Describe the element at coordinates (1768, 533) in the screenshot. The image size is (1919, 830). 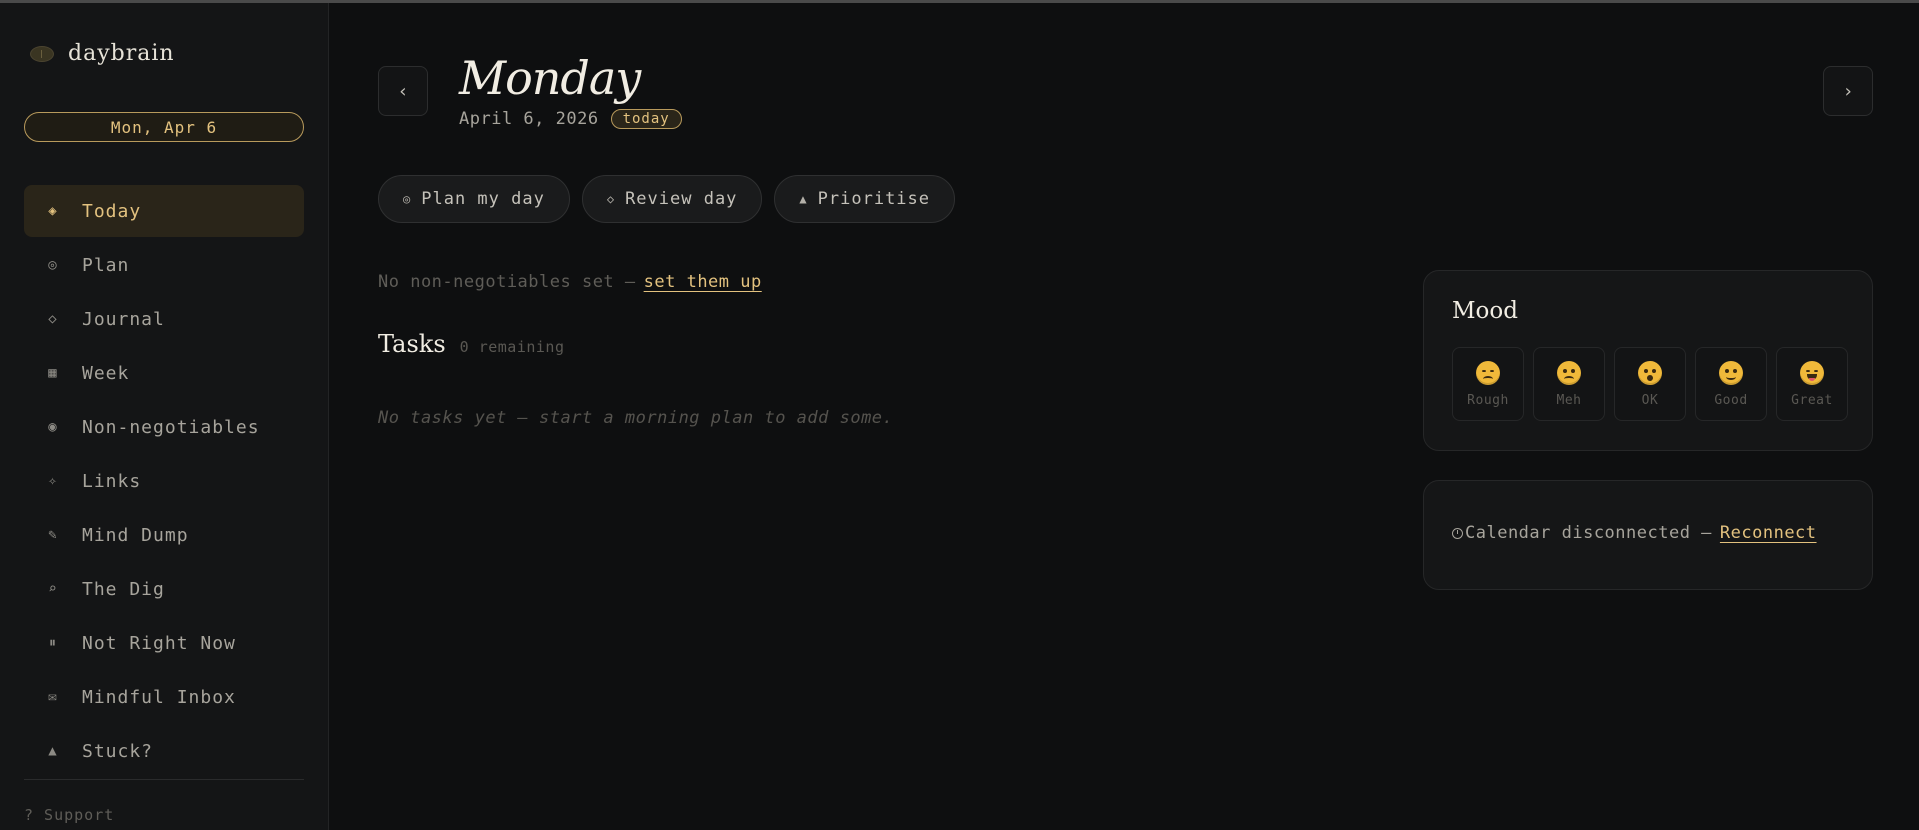
I see `reconnect-link: Reconnect` at that location.